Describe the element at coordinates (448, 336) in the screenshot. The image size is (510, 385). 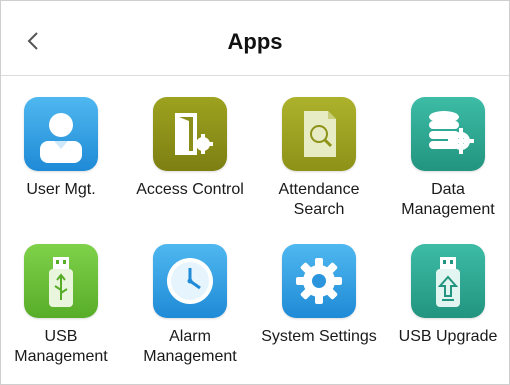
I see `app-label: USB Upgrade` at that location.